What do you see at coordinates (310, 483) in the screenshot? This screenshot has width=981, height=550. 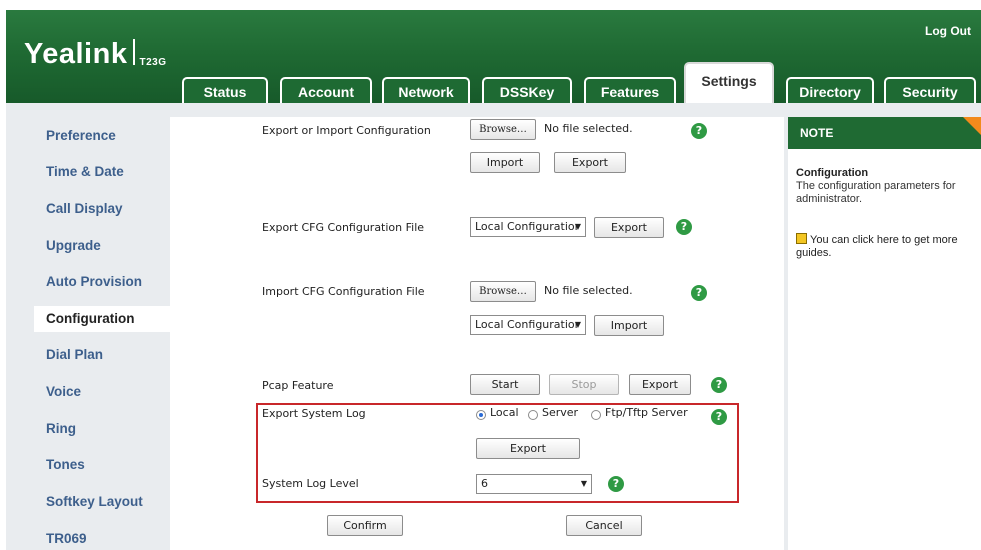 I see `system-log-level-label: System Log Level` at bounding box center [310, 483].